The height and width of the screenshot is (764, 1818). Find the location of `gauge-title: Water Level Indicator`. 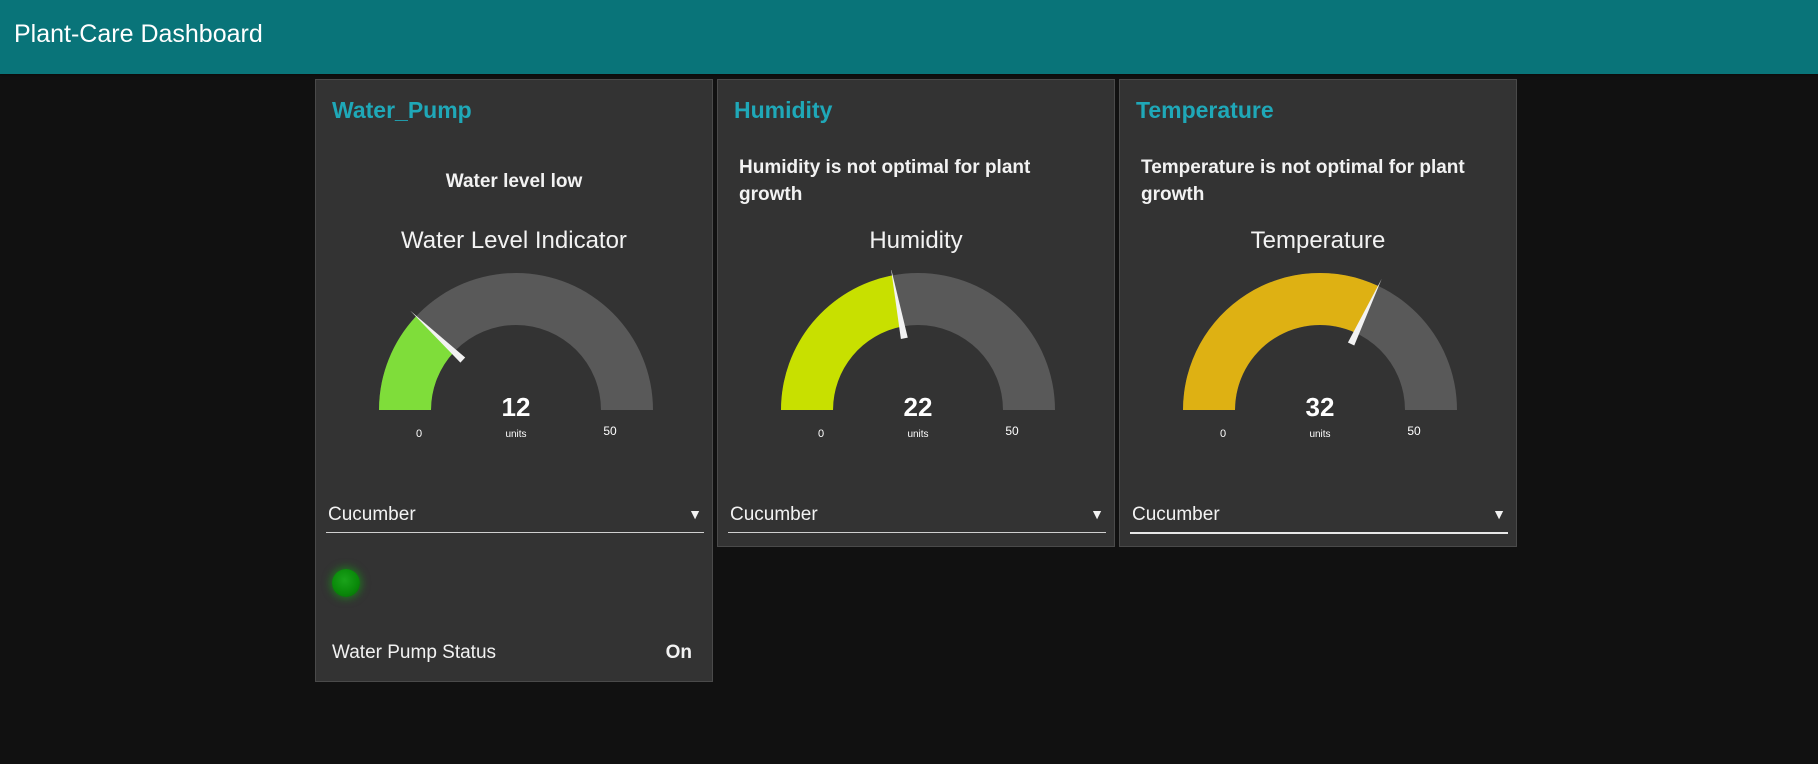

gauge-title: Water Level Indicator is located at coordinates (514, 240).